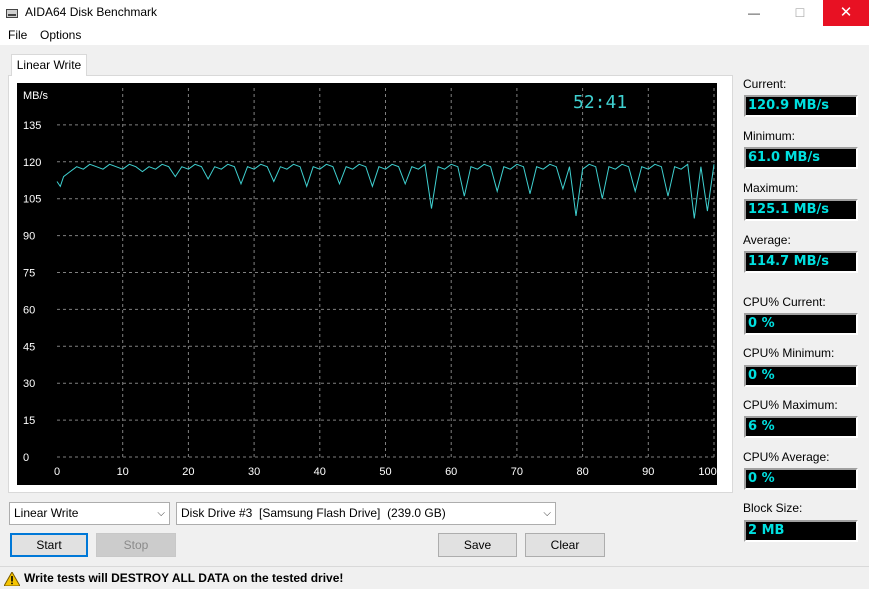 The height and width of the screenshot is (589, 869). I want to click on block-size-label: Block Size:, so click(773, 508).